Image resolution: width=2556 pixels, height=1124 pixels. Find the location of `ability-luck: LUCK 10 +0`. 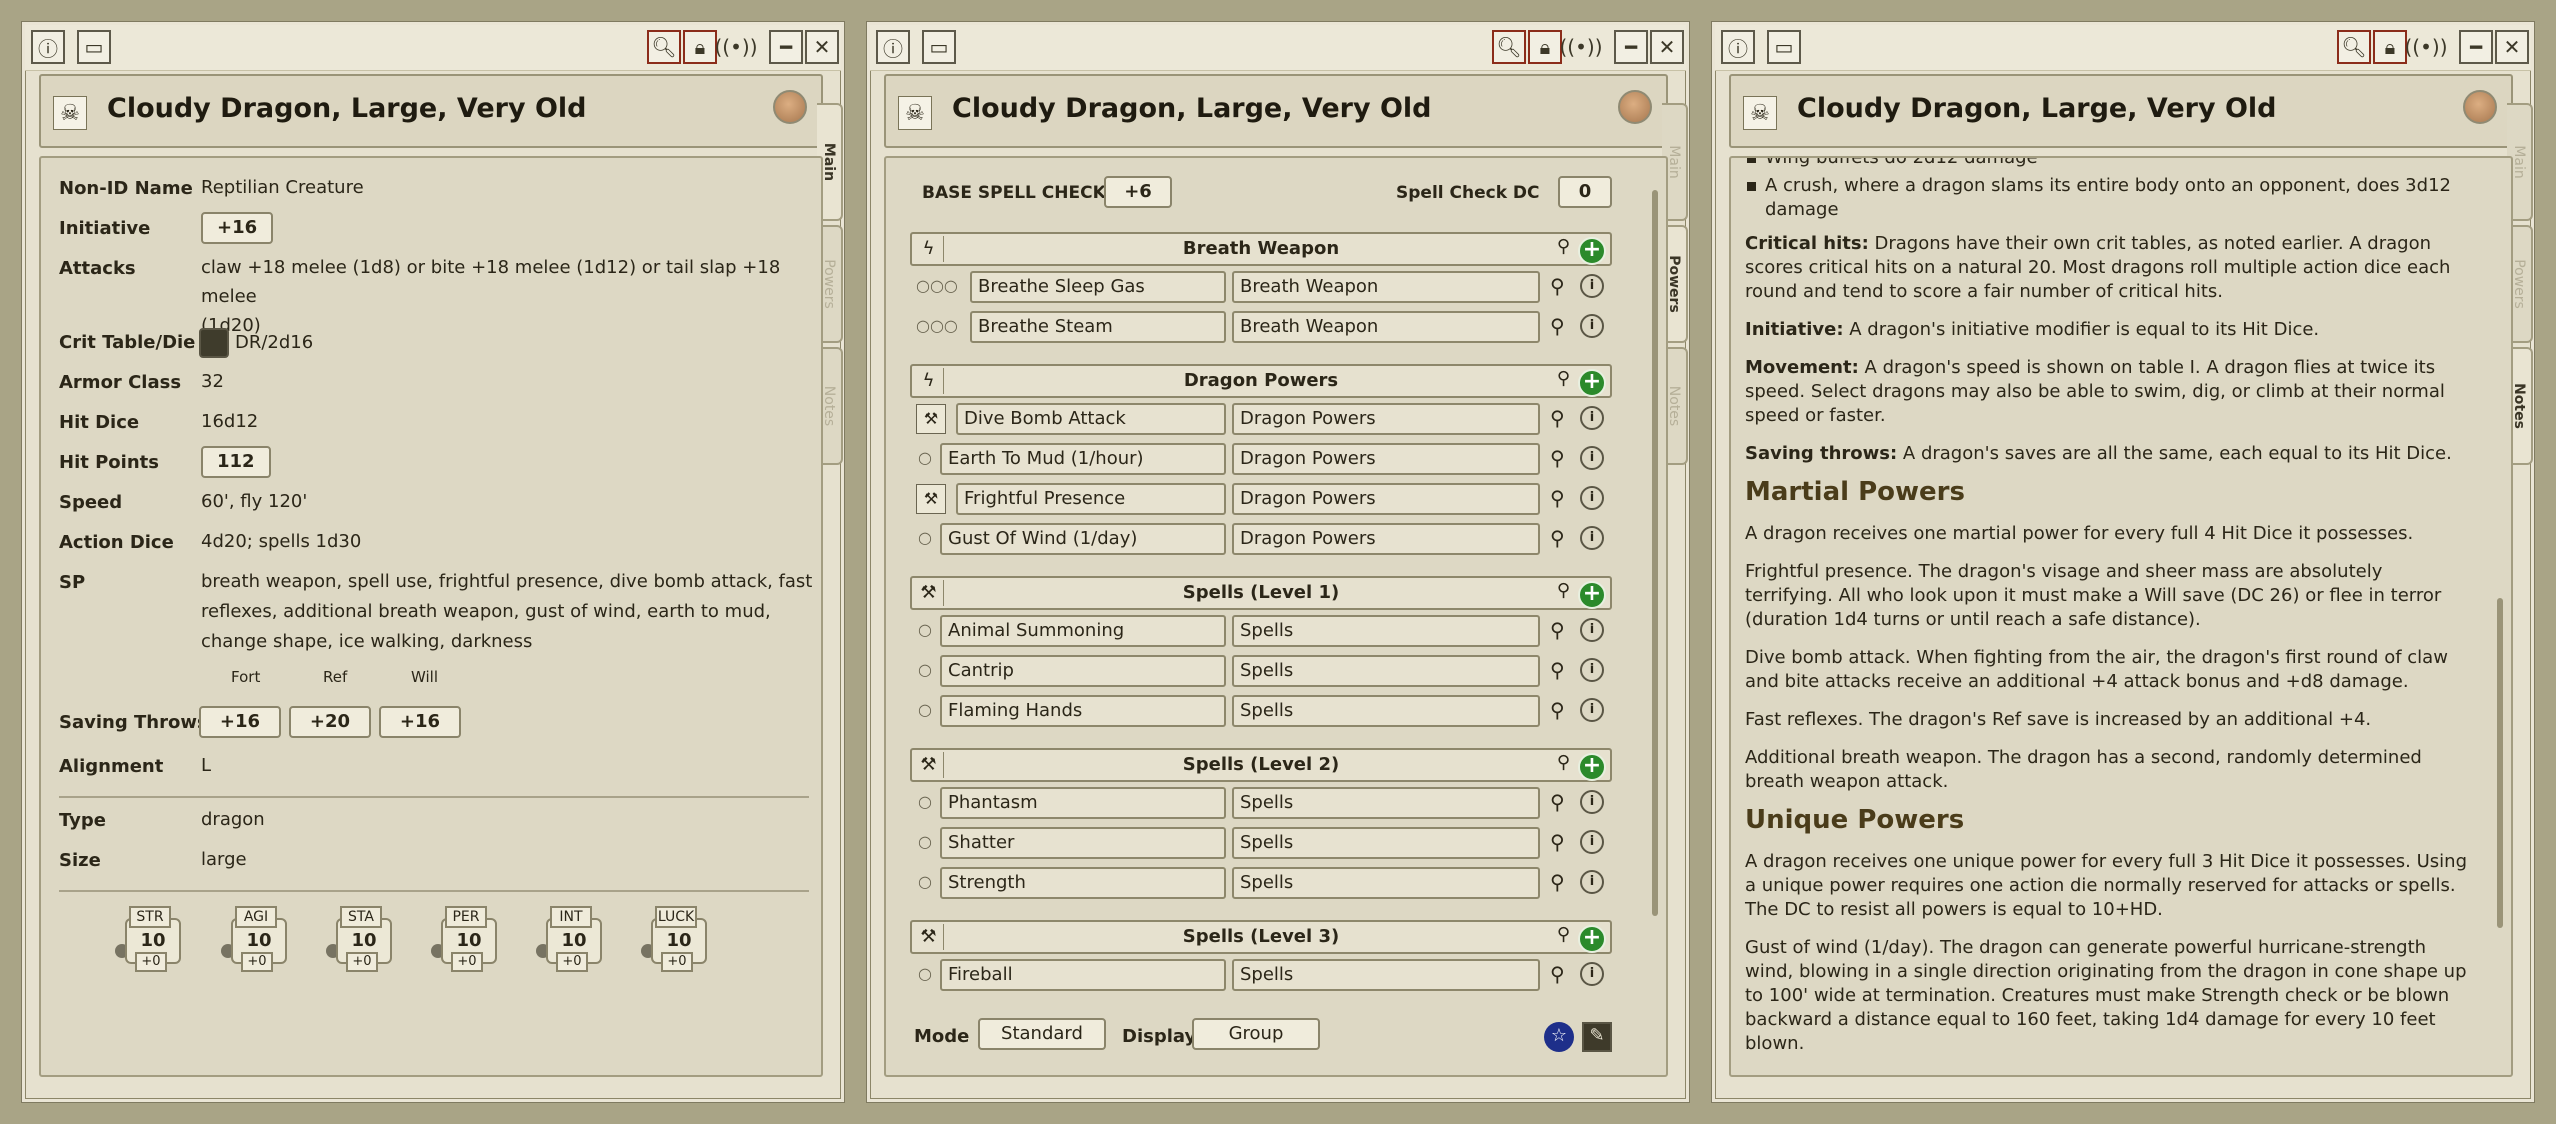

ability-luck: LUCK 10 +0 is located at coordinates (674, 939).